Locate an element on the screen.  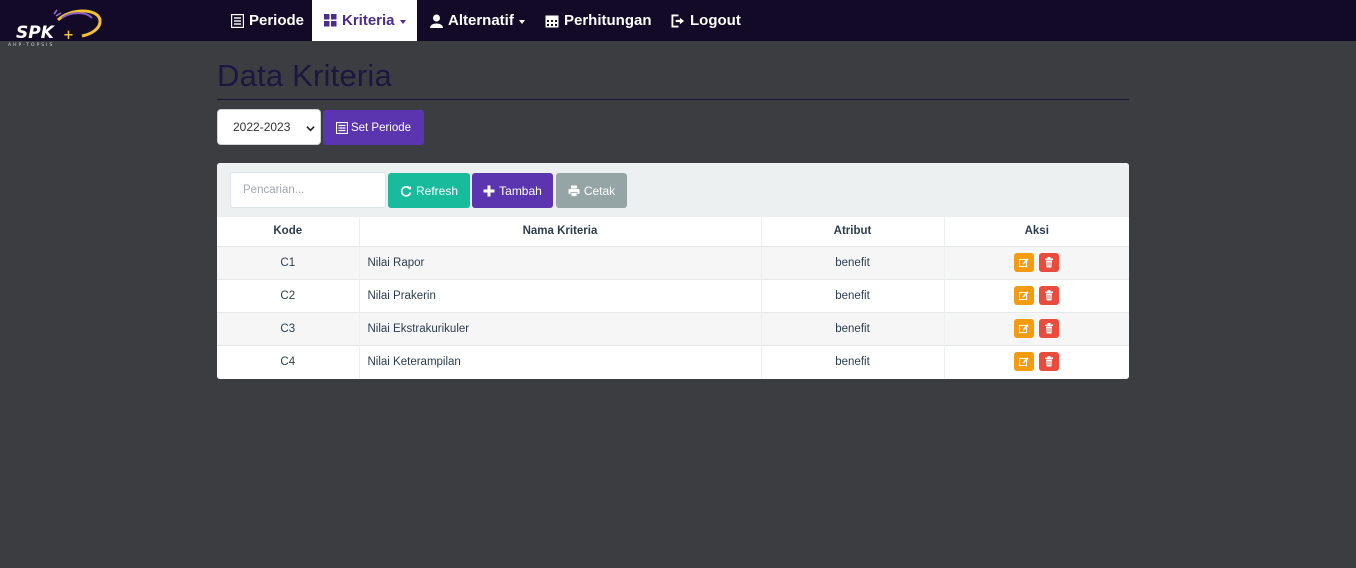
refresh-label: Refresh is located at coordinates (437, 190).